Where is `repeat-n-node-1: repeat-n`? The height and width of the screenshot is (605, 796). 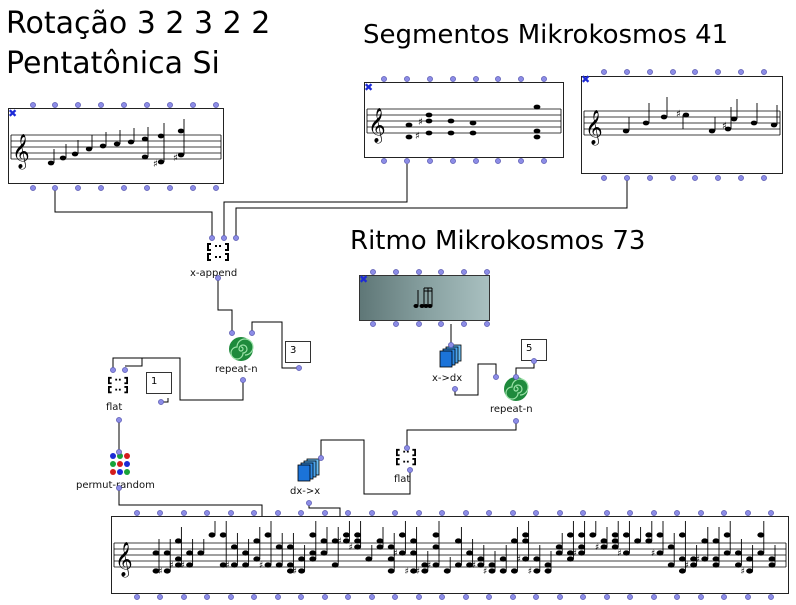
repeat-n-node-1: repeat-n is located at coordinates (239, 357).